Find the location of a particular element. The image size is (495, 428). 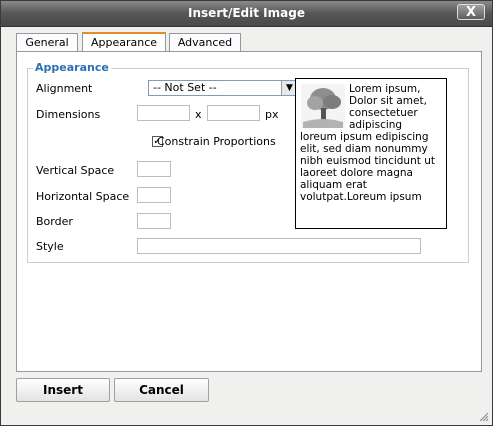

close-button: X is located at coordinates (471, 12).